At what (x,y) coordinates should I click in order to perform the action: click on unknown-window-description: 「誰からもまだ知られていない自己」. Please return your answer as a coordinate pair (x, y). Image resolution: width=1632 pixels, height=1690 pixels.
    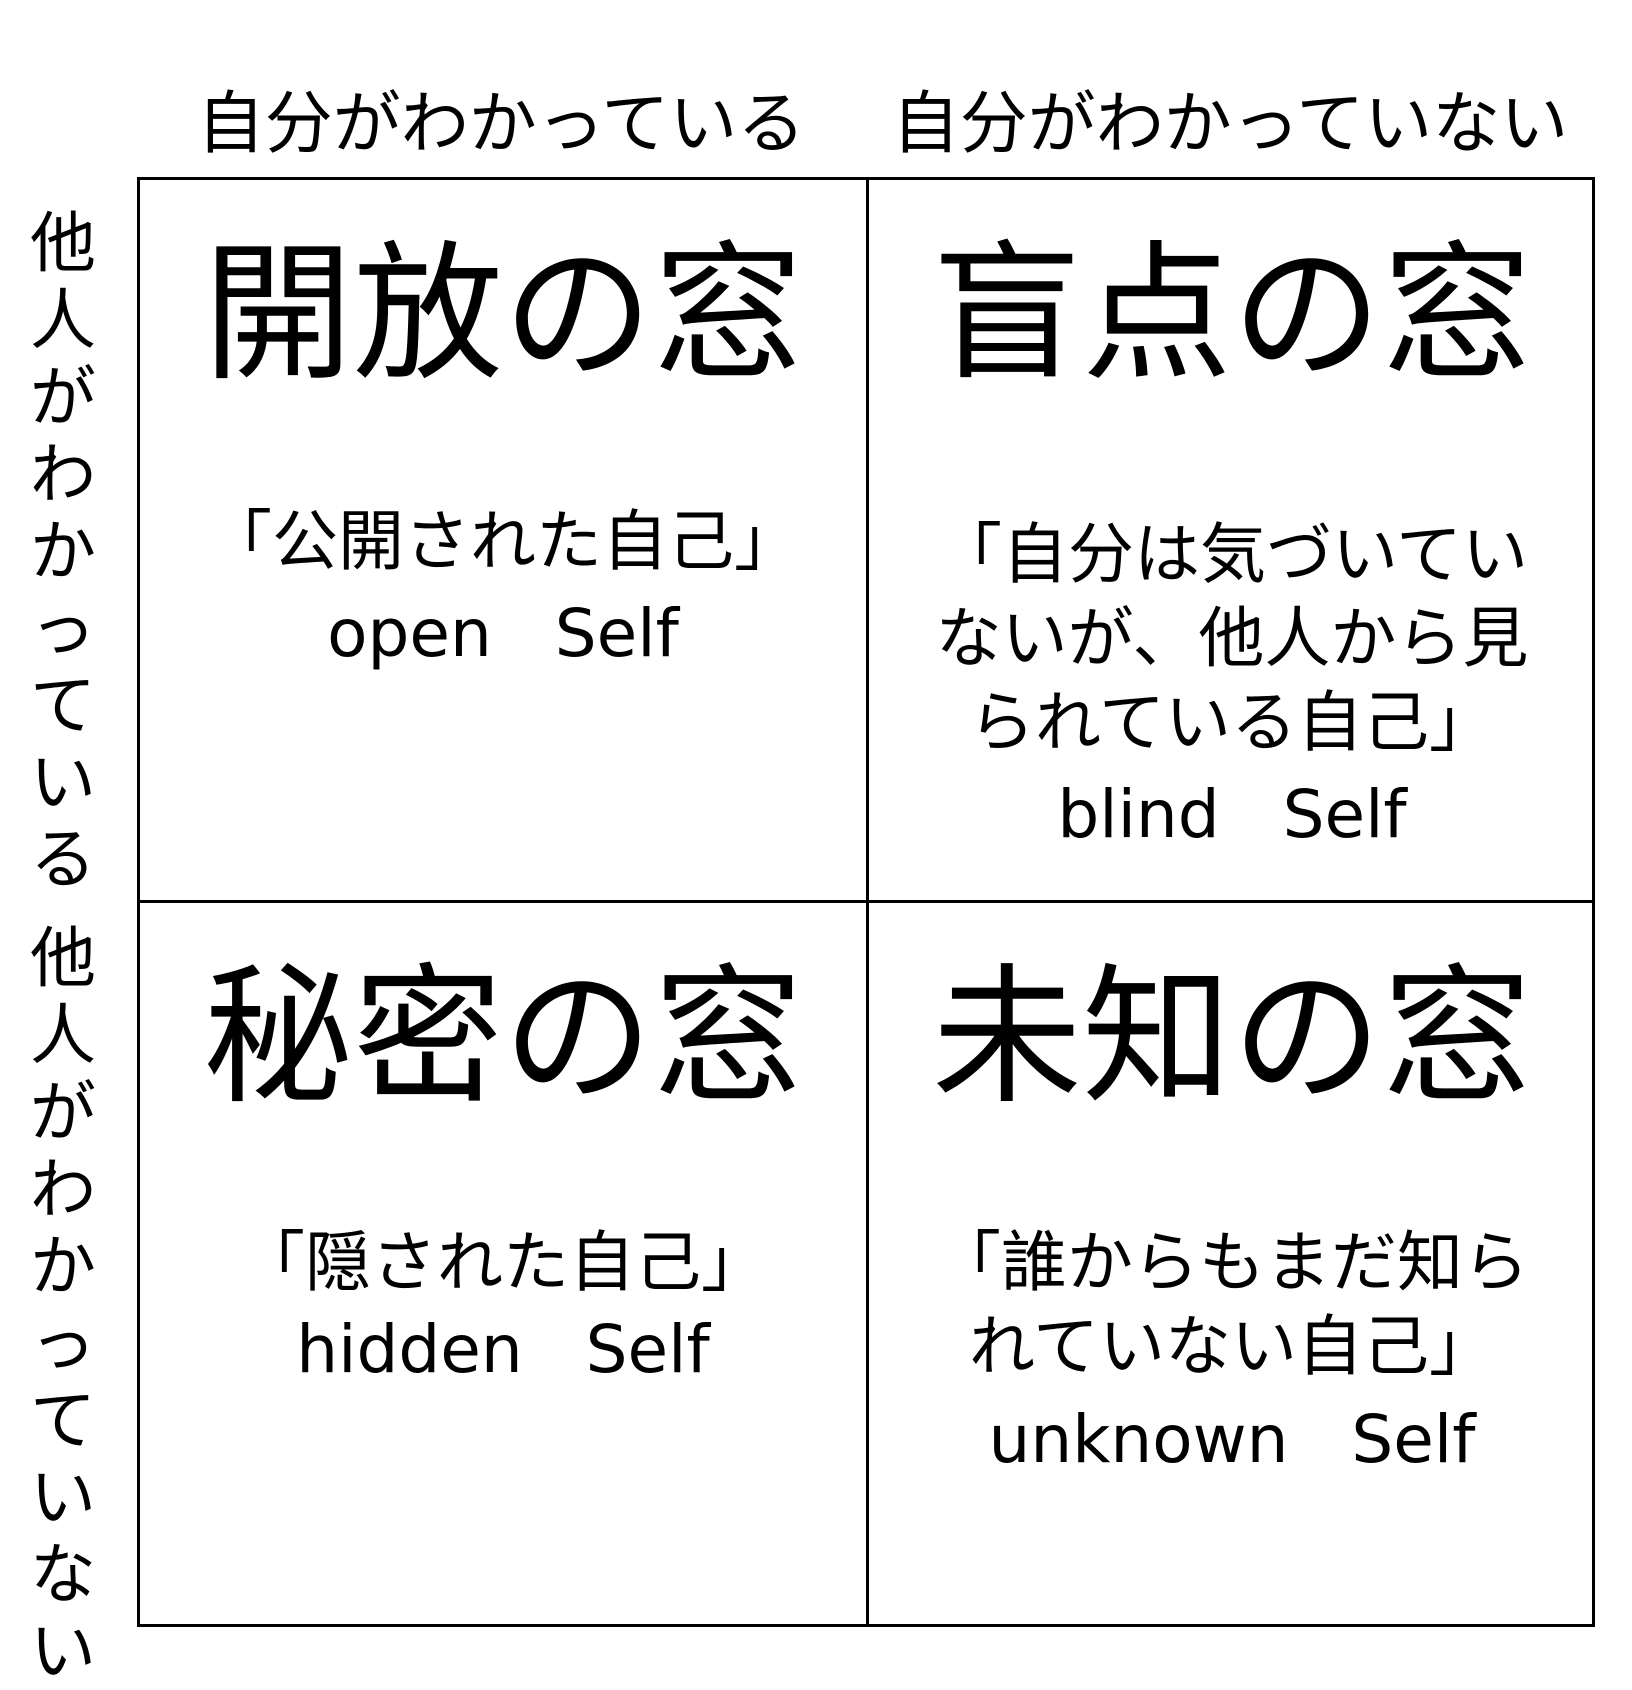
    Looking at the image, I should click on (1232, 1304).